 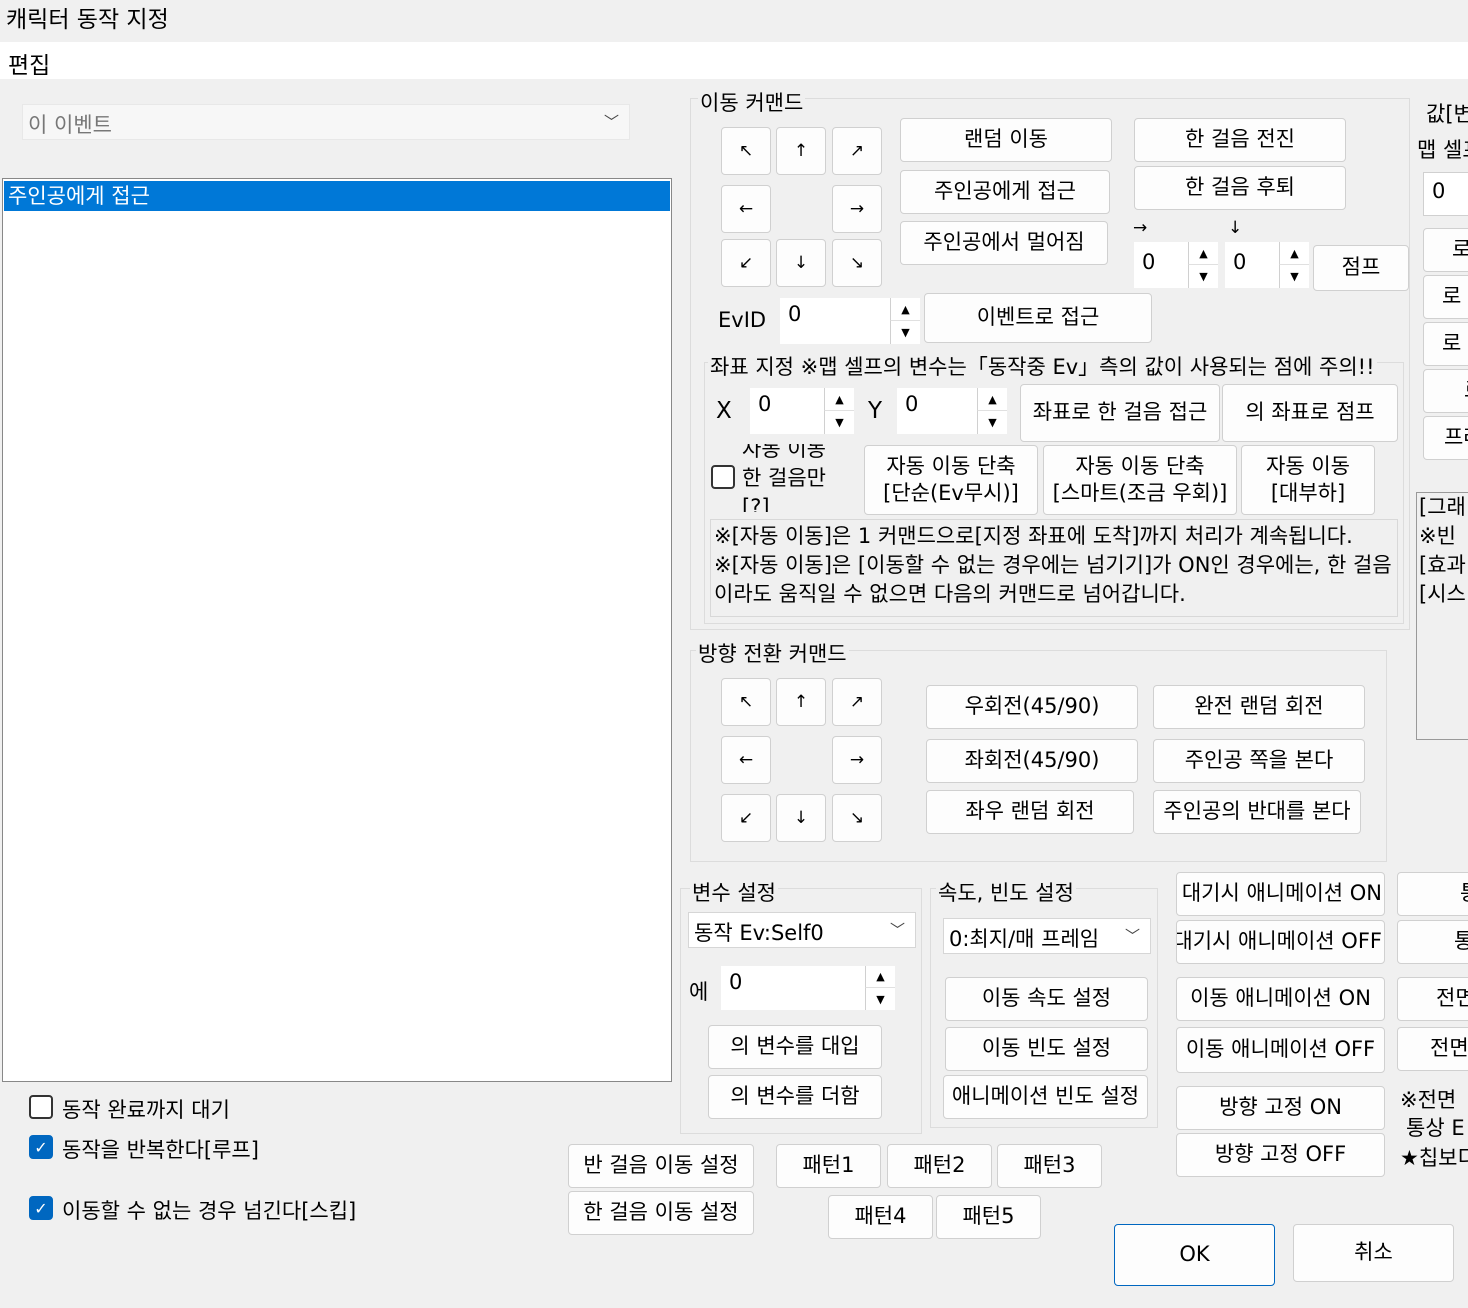 I want to click on set-frequency-button: 이동 빈도 설정, so click(x=1046, y=1049).